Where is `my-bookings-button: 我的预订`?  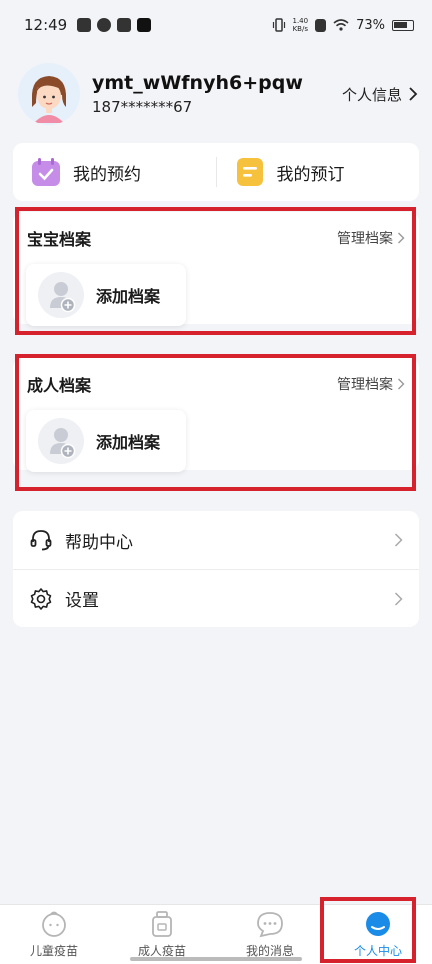 my-bookings-button: 我的预订 is located at coordinates (317, 172).